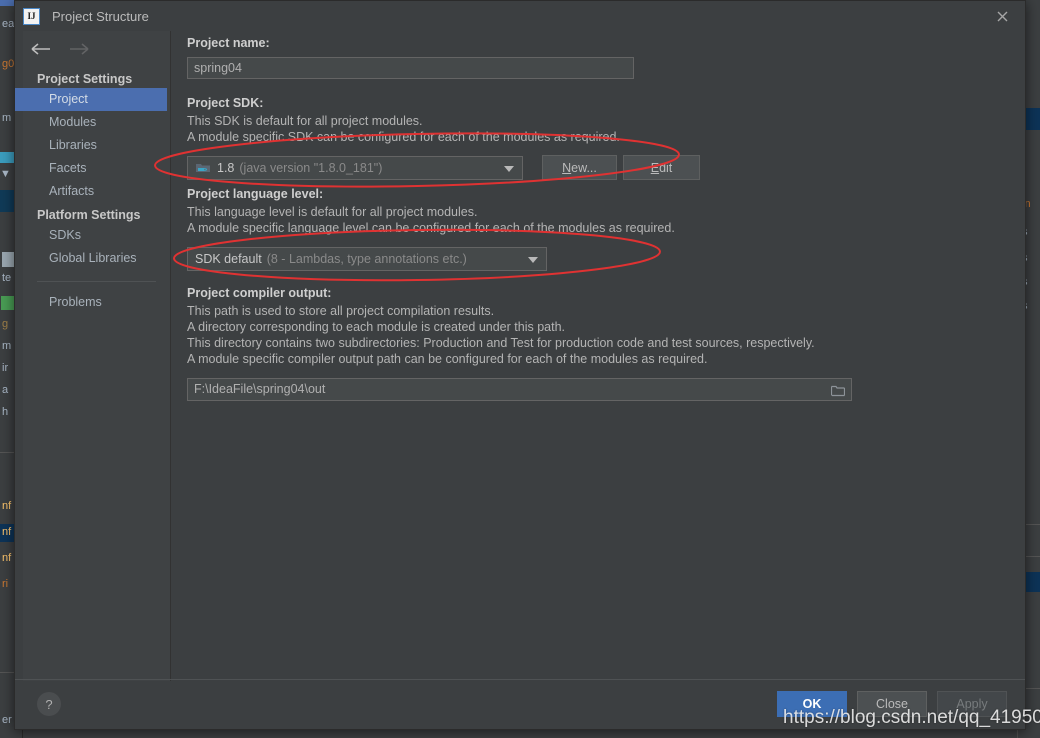 Image resolution: width=1040 pixels, height=738 pixels. I want to click on watermark-url: https://blog.csdn.net/qq_41950447, so click(911, 717).